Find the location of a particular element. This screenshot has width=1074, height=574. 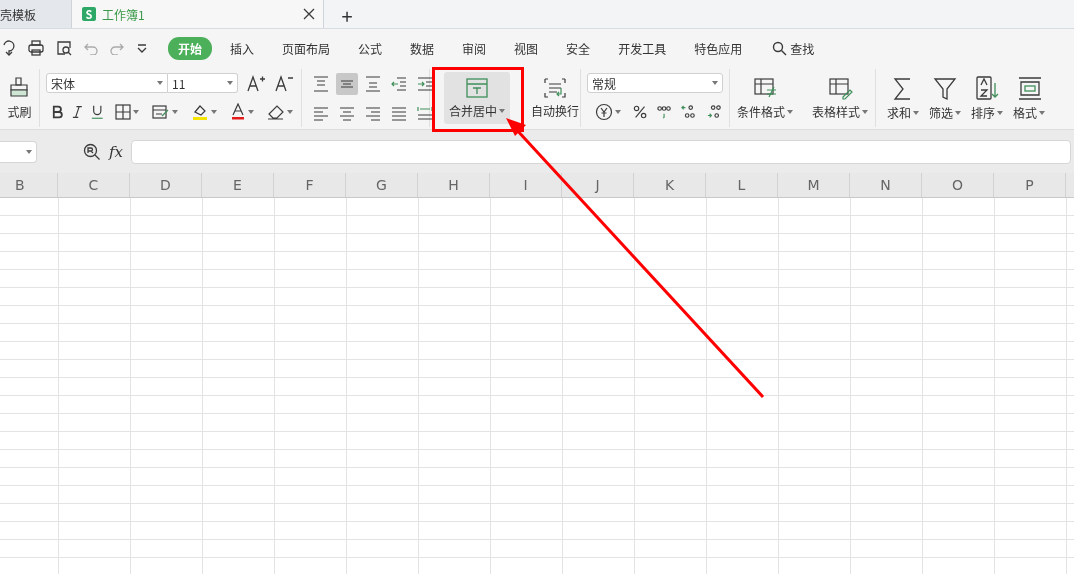

menu-tab: 视图 is located at coordinates (526, 48).